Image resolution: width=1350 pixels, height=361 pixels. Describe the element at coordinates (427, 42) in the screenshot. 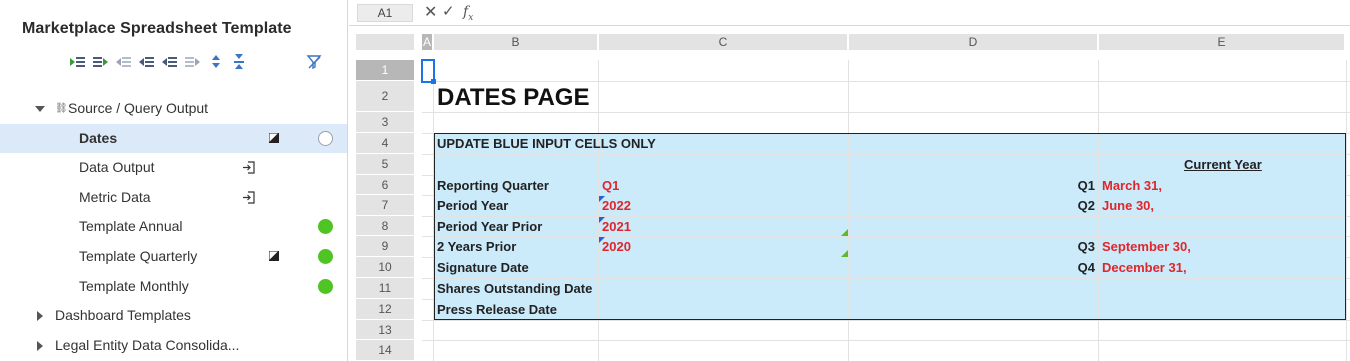

I see `column-header-a: A` at that location.